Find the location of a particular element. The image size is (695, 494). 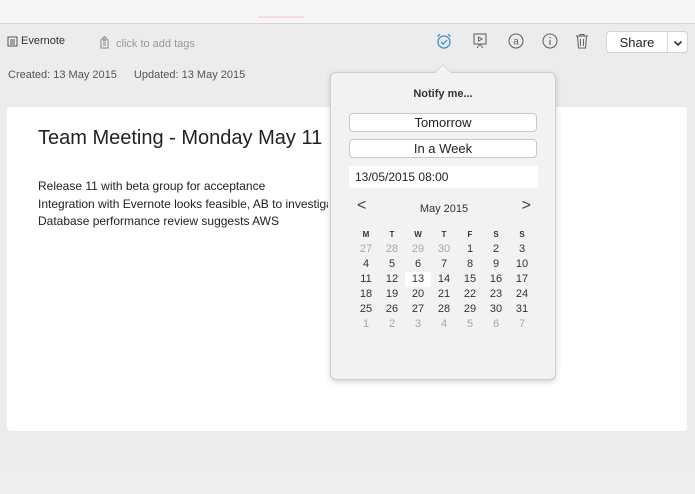

popover-arrow-fill is located at coordinates (443, 69).